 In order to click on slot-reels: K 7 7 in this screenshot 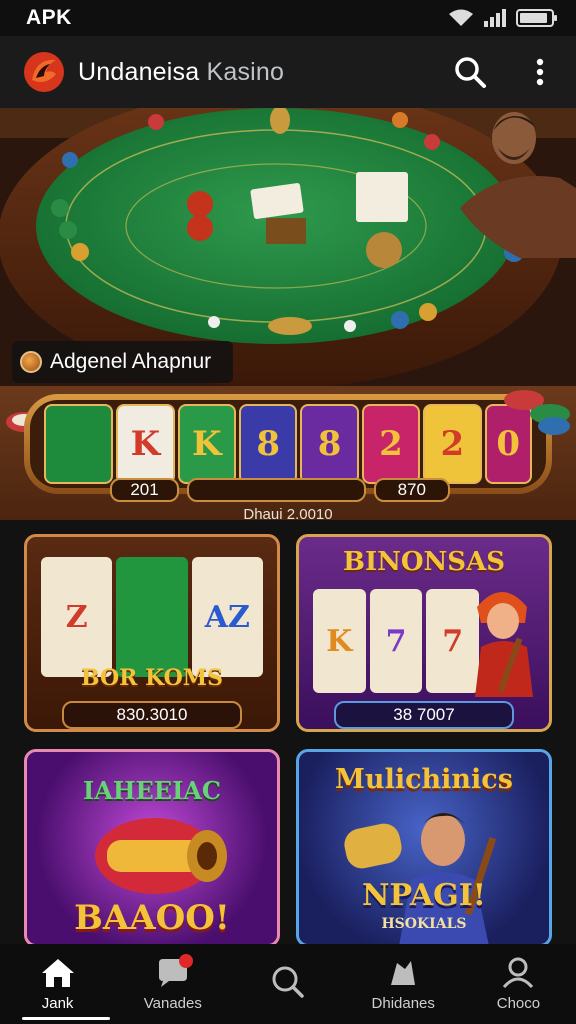, I will do `click(396, 641)`.